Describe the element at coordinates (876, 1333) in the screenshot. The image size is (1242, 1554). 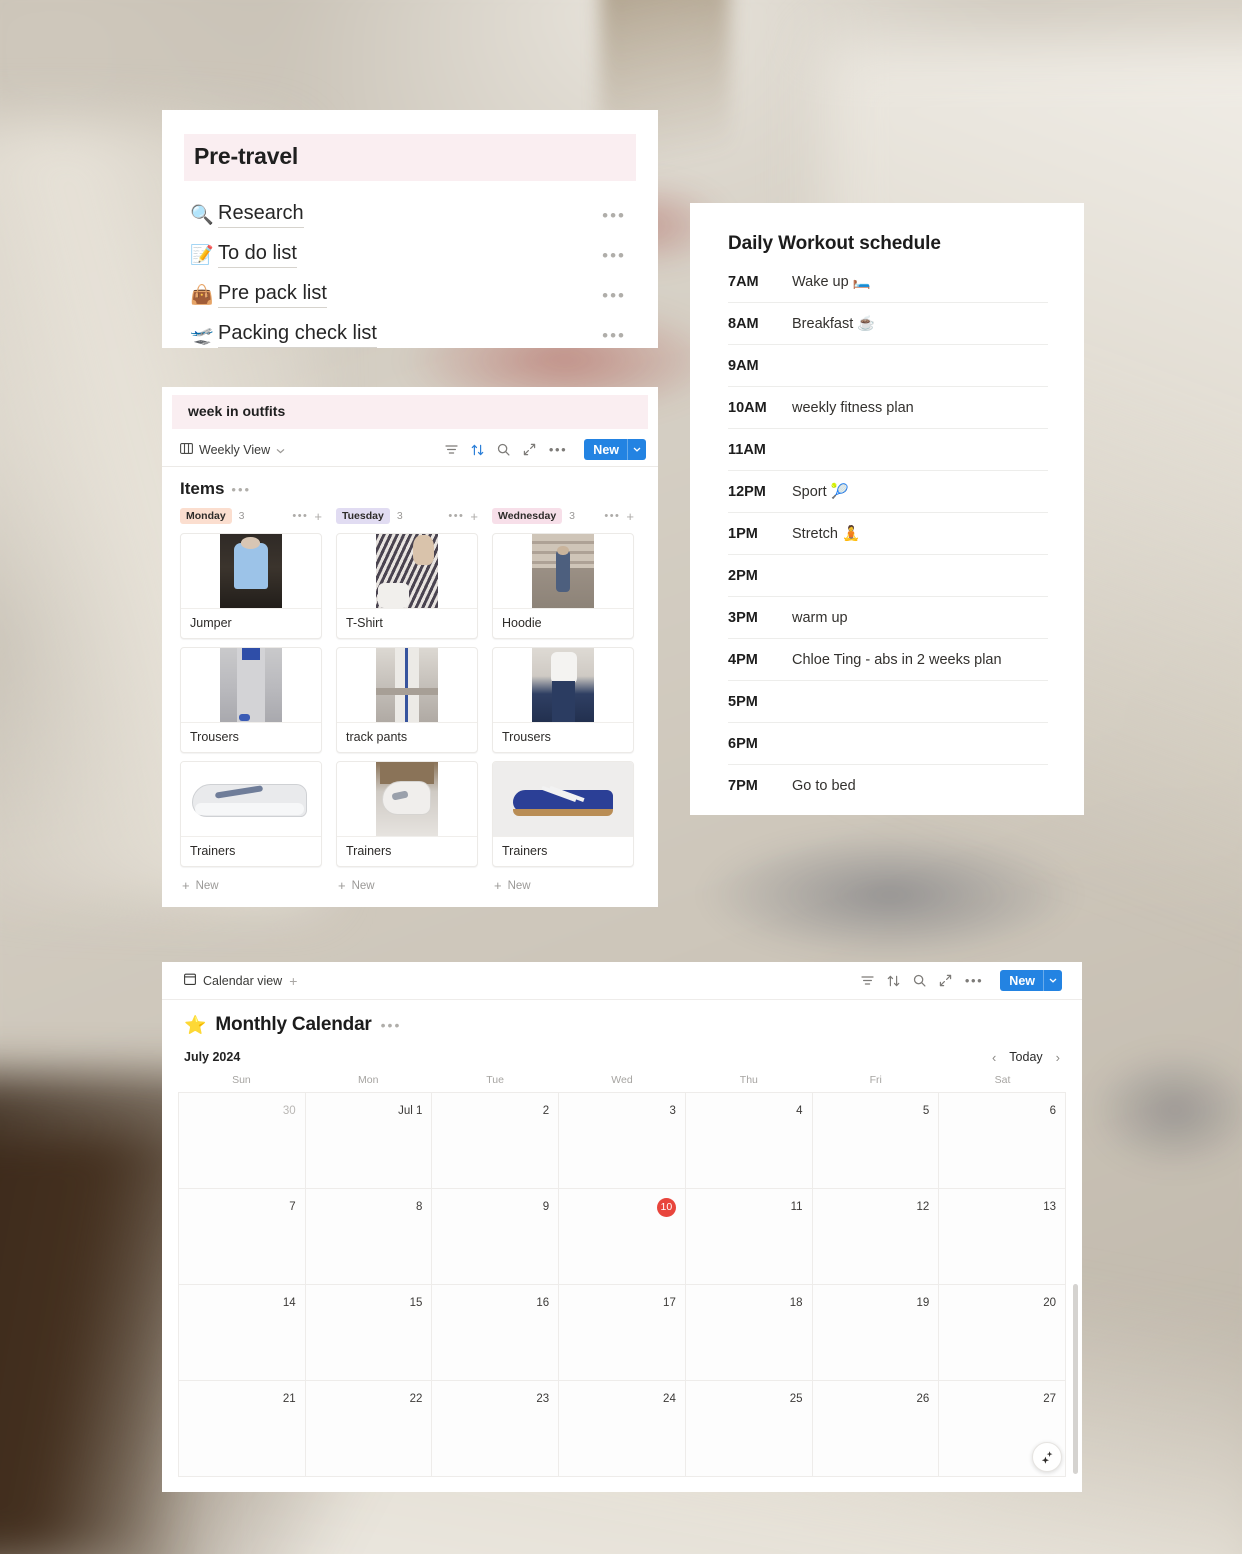
I see `calendar-day-cell: 19` at that location.